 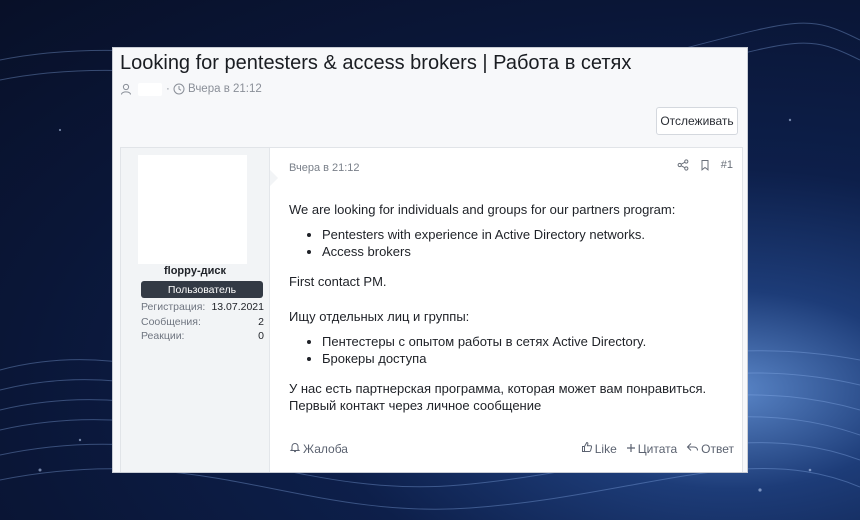 What do you see at coordinates (171, 321) in the screenshot?
I see `stat-label: Сообщения:` at bounding box center [171, 321].